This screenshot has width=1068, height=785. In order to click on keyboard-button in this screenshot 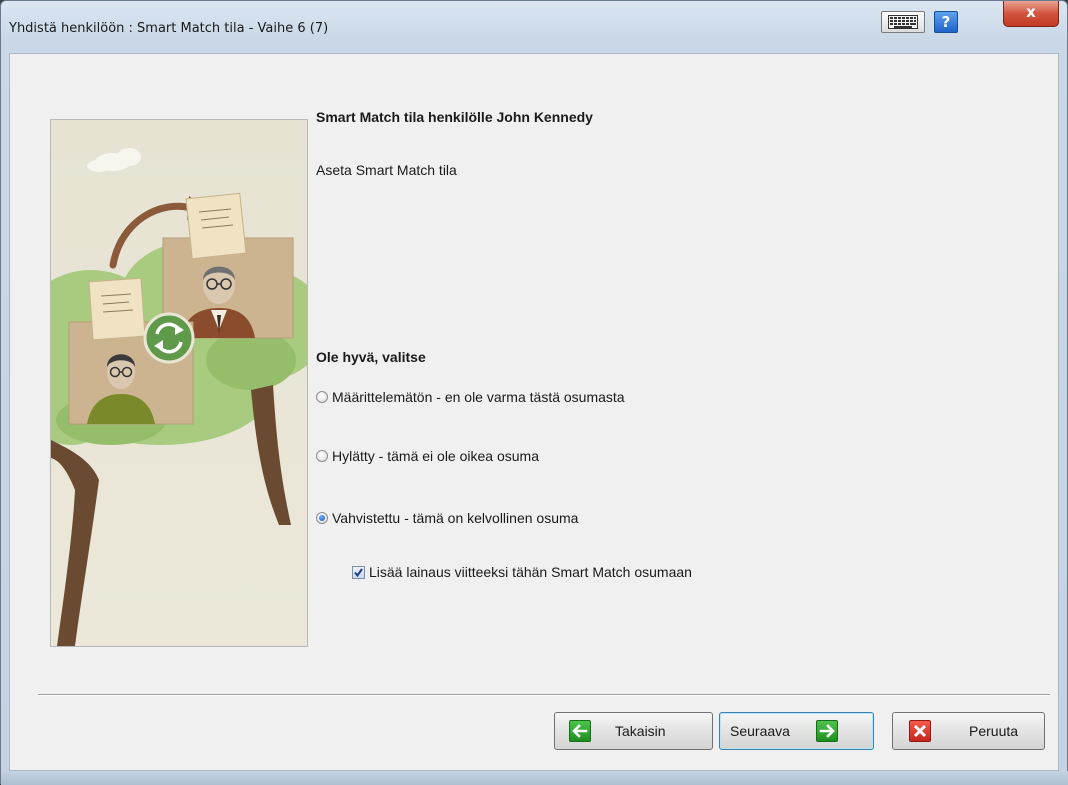, I will do `click(903, 22)`.